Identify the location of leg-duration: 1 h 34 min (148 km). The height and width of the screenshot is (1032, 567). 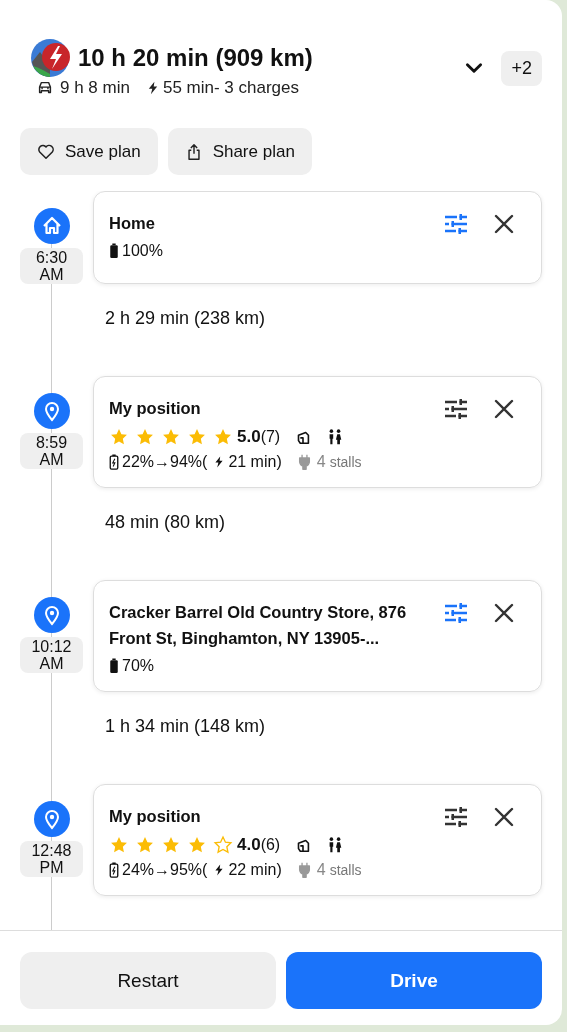
(185, 726).